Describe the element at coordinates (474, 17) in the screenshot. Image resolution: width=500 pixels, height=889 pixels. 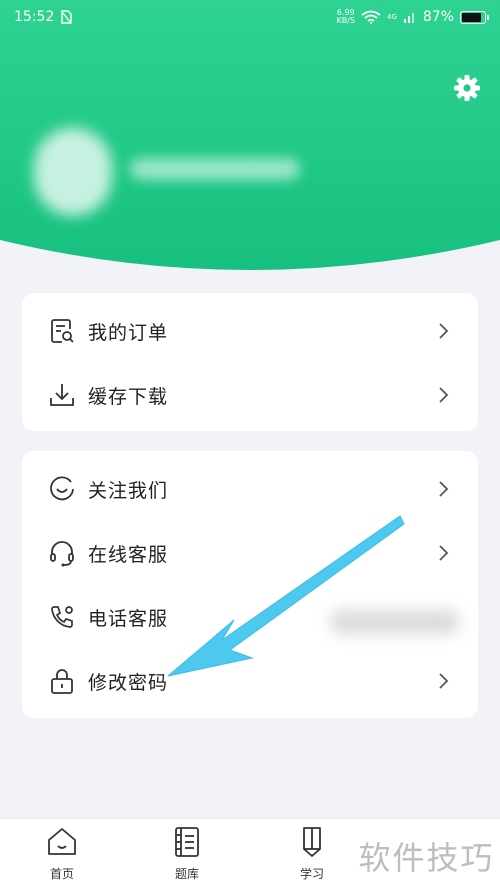
I see `battery-icon` at that location.